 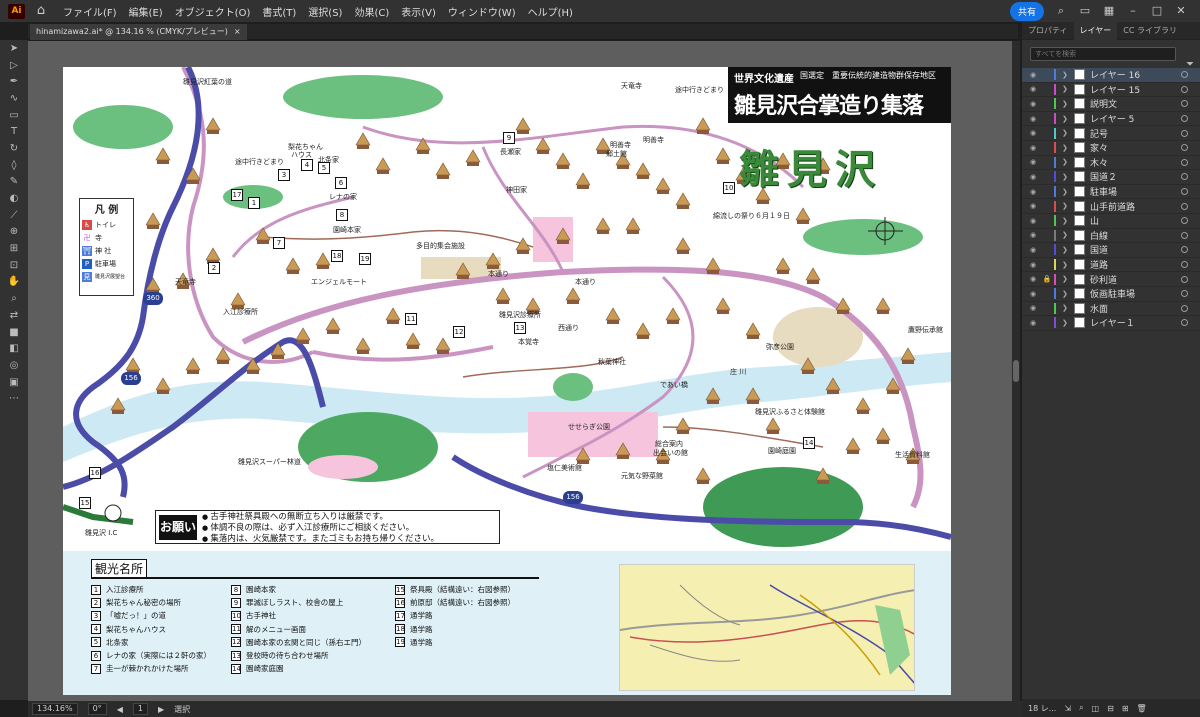 What do you see at coordinates (14, 265) in the screenshot?
I see `artboard-tool-icon: ⊡` at bounding box center [14, 265].